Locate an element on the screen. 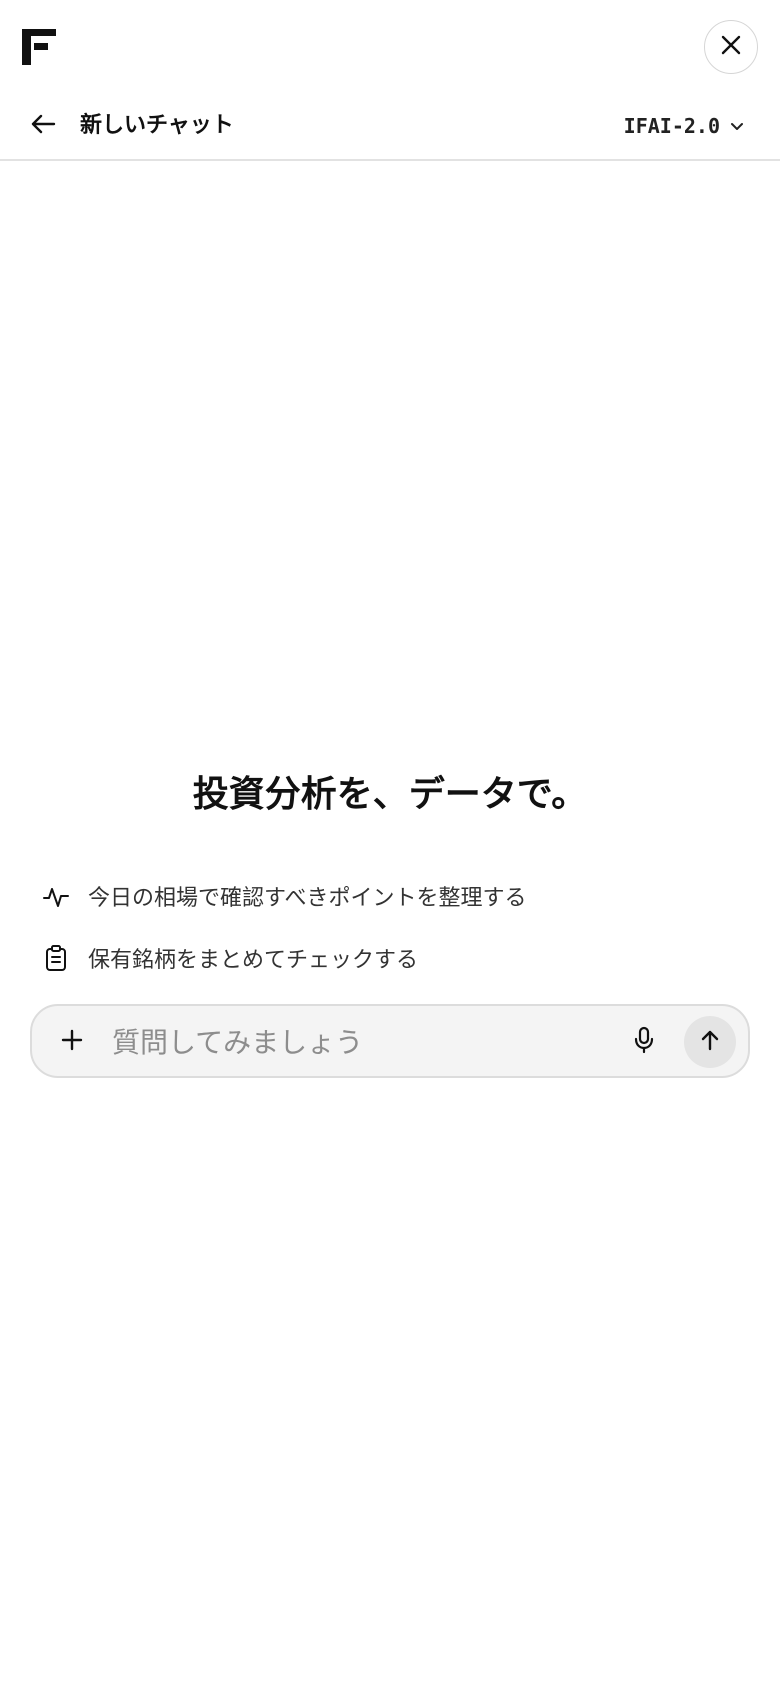  model-label: IFAI-2.0 is located at coordinates (671, 126).